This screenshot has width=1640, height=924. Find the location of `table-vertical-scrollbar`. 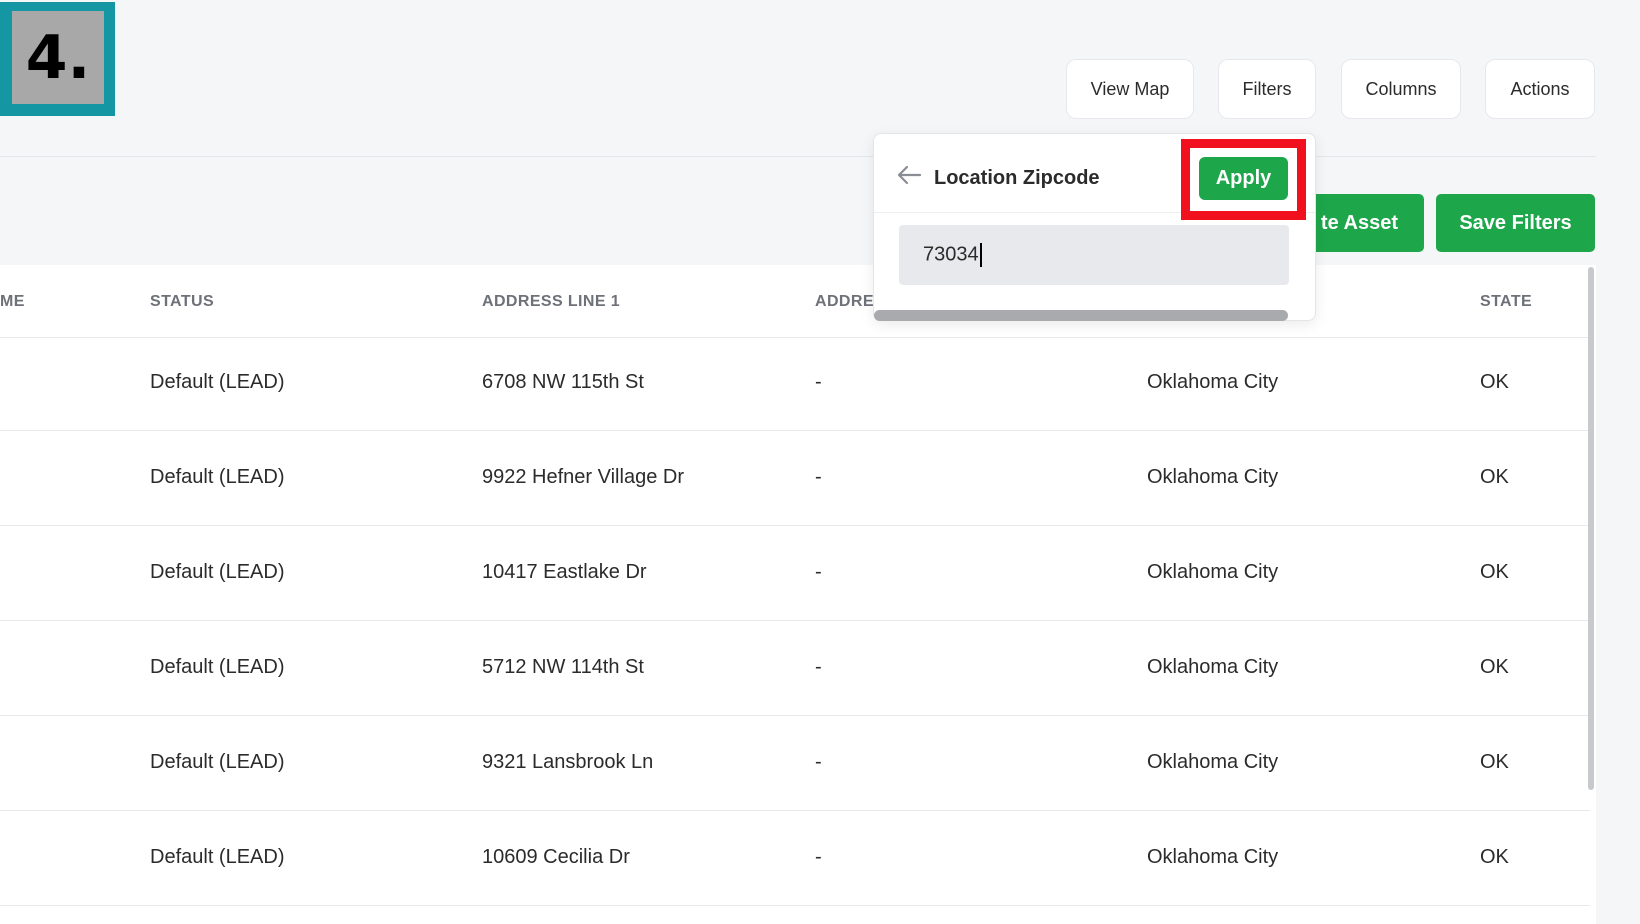

table-vertical-scrollbar is located at coordinates (1591, 528).